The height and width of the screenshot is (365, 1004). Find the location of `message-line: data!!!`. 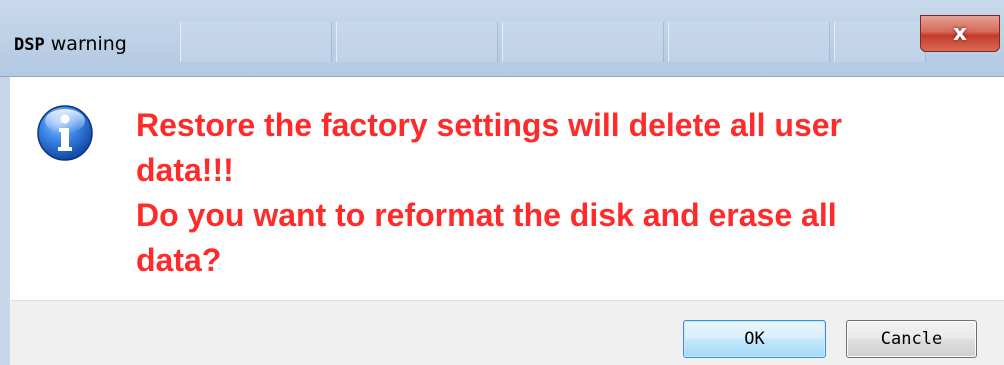

message-line: data!!! is located at coordinates (185, 170).